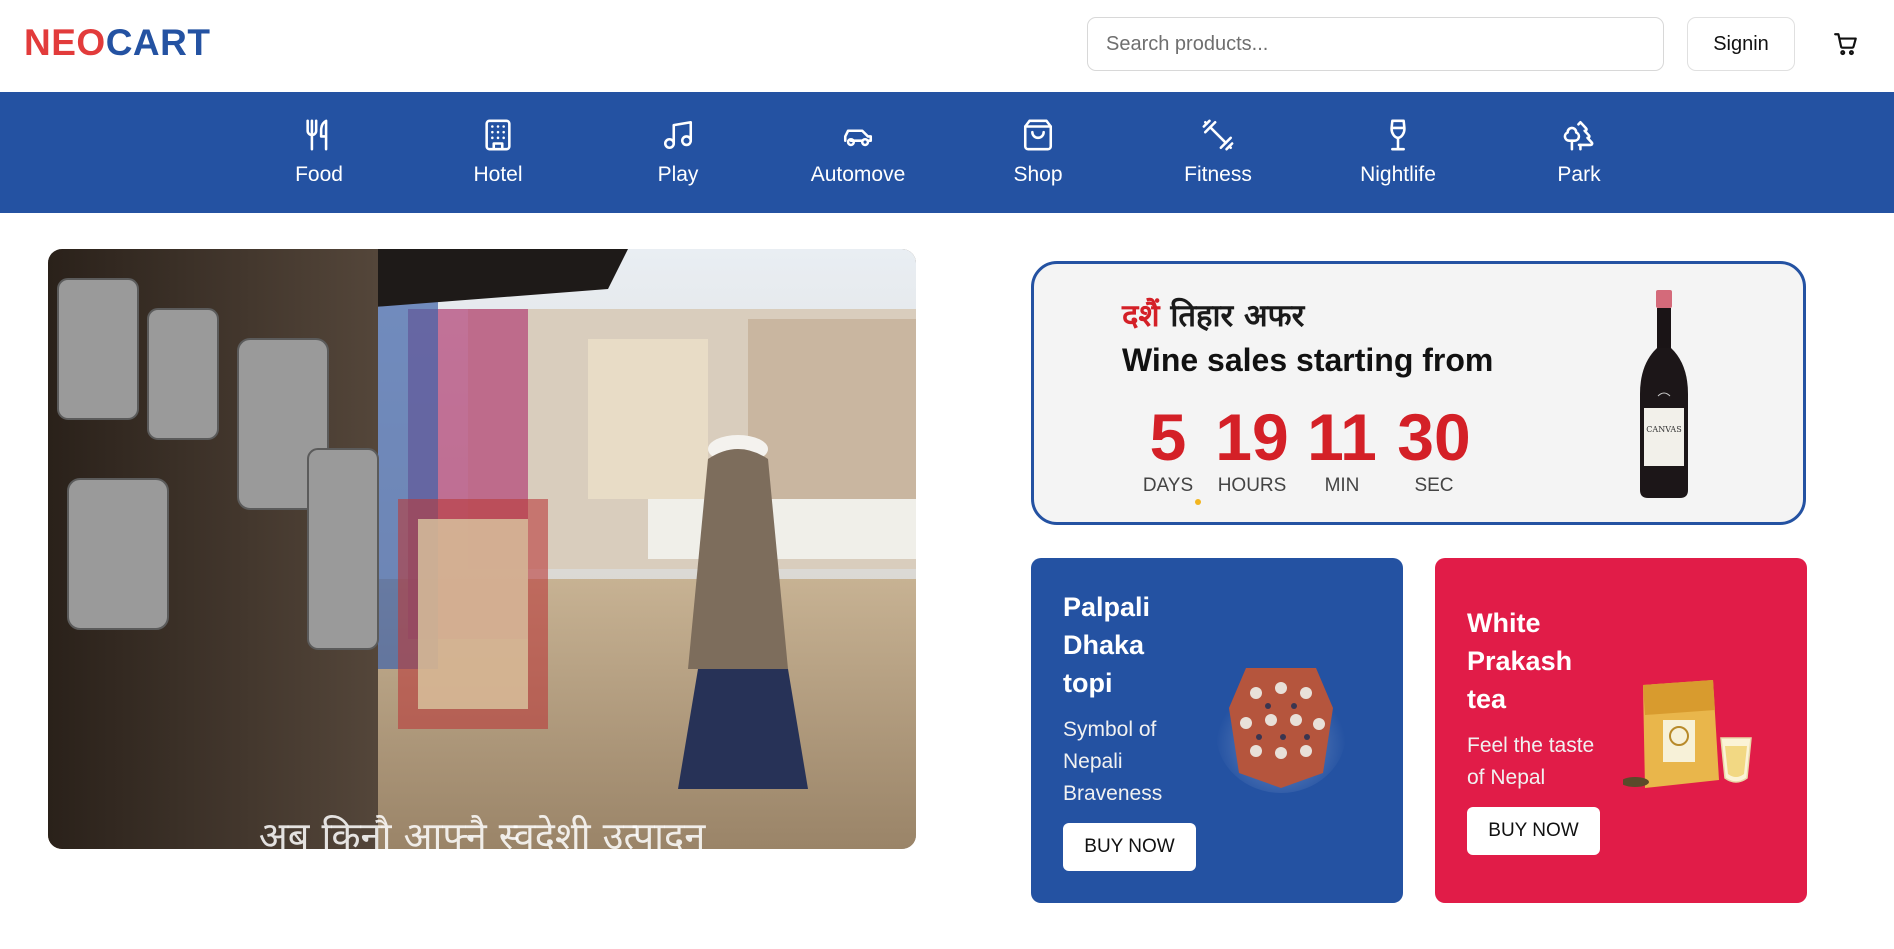 This screenshot has height=949, width=1894. I want to click on nav-item-shop: Shop, so click(1038, 152).